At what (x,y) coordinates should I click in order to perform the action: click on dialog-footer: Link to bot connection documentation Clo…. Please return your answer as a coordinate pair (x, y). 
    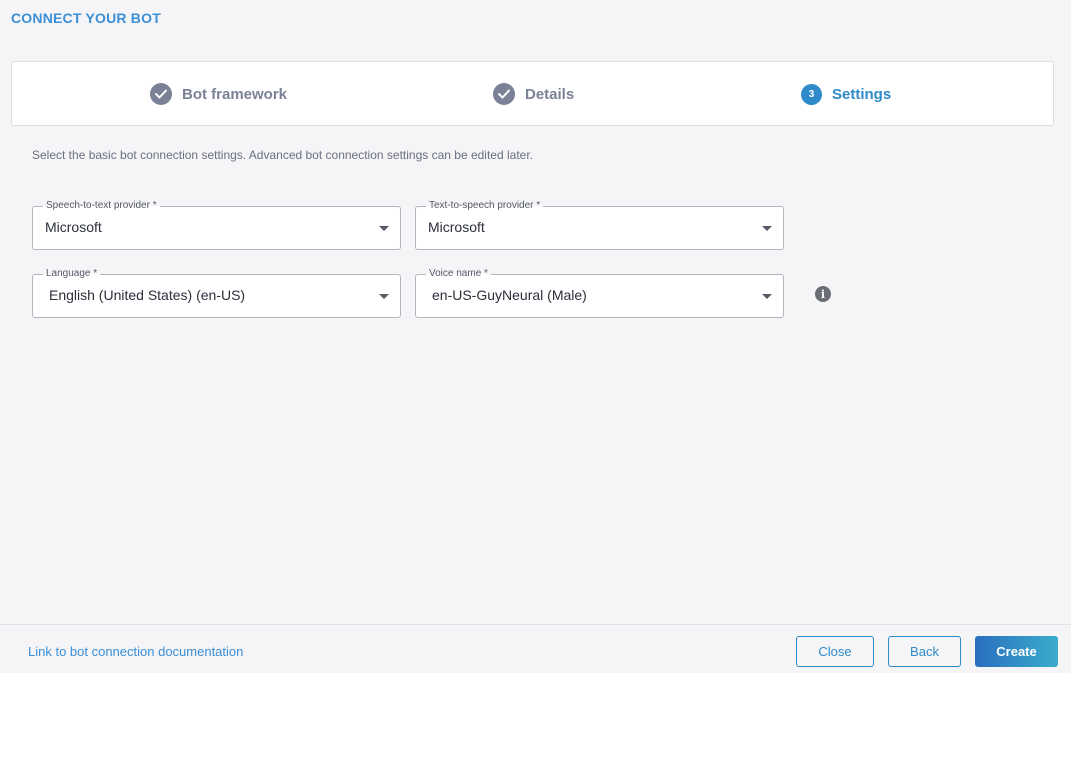
    Looking at the image, I should click on (535, 648).